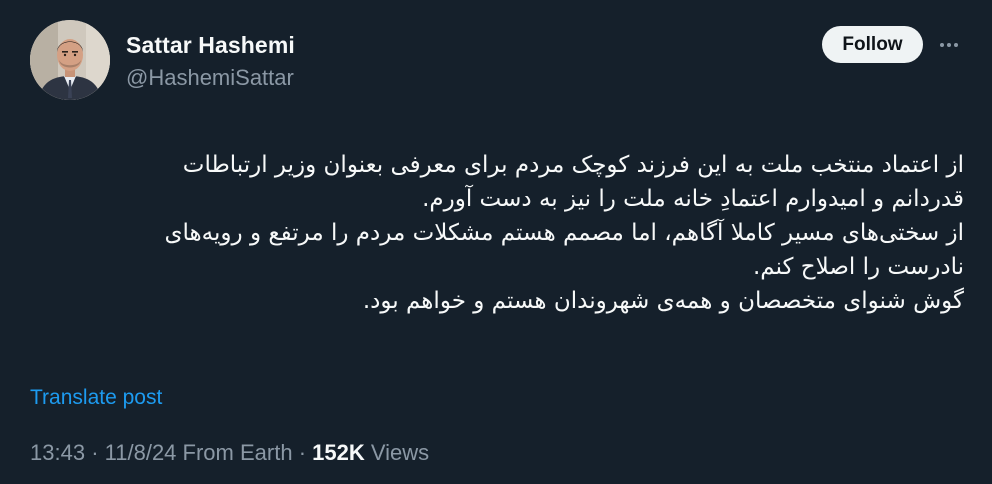 This screenshot has height=484, width=992. What do you see at coordinates (400, 452) in the screenshot?
I see `views-label: Views` at bounding box center [400, 452].